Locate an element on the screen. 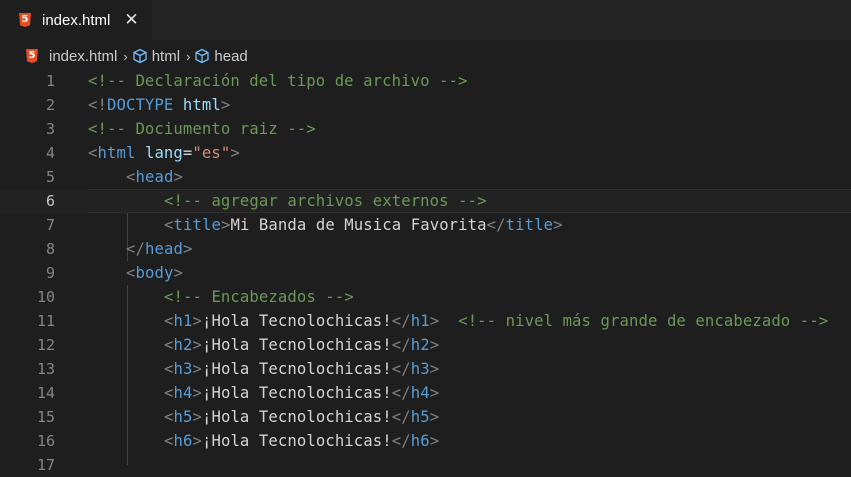 The width and height of the screenshot is (851, 477). code-line: 9 <body> is located at coordinates (425, 273).